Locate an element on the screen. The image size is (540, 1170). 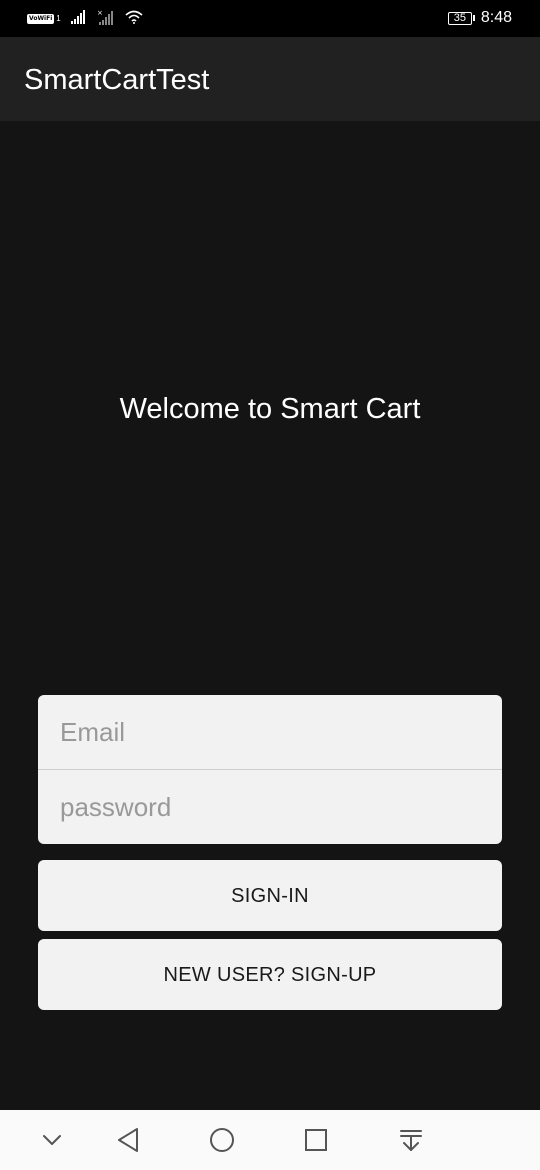
password-field-container is located at coordinates (270, 807).